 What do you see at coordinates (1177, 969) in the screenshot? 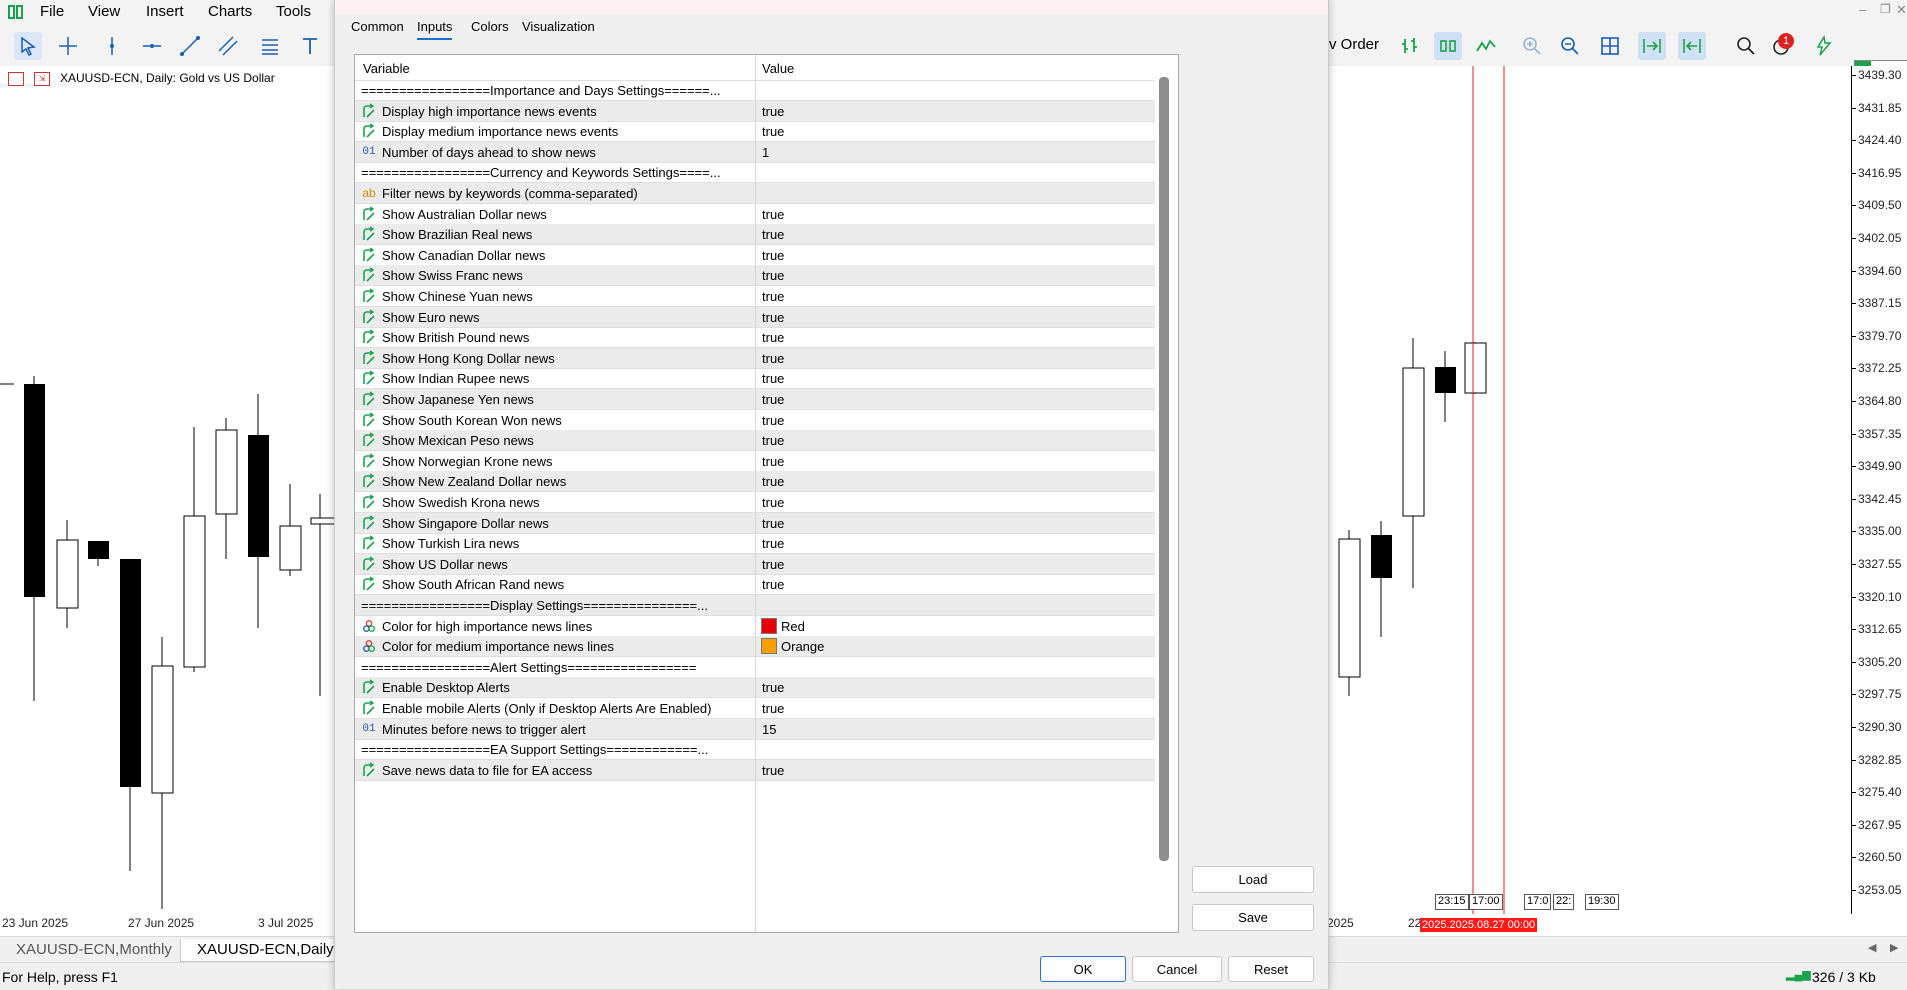
I see `cancel-button: Cancel` at bounding box center [1177, 969].